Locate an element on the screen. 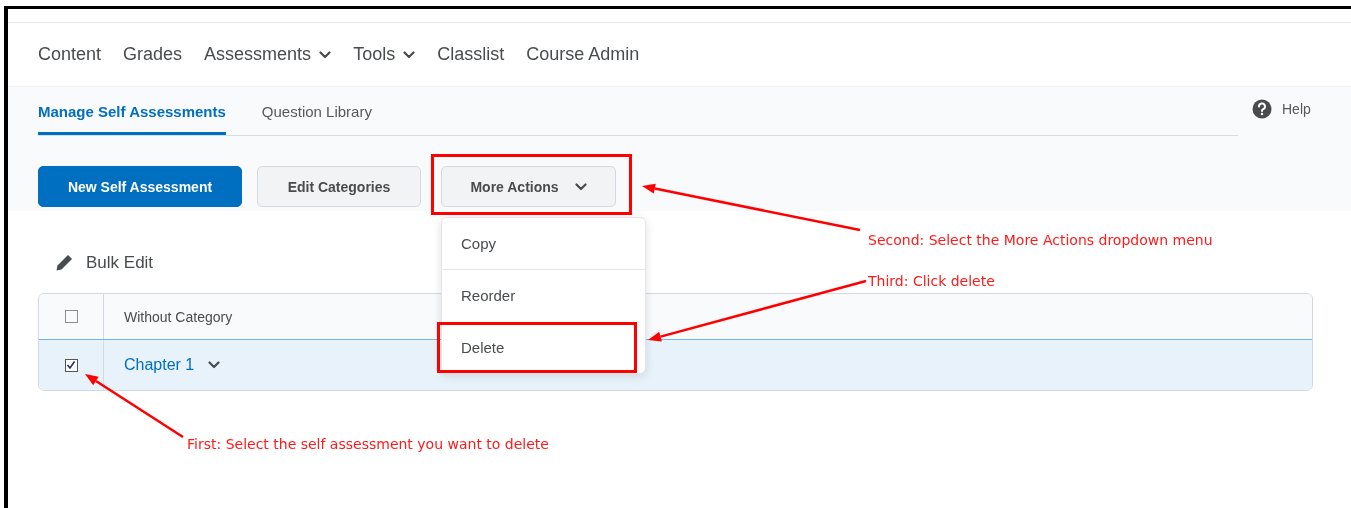  annotation-text: Second: Select the More Actions dropdown menu is located at coordinates (1040, 240).